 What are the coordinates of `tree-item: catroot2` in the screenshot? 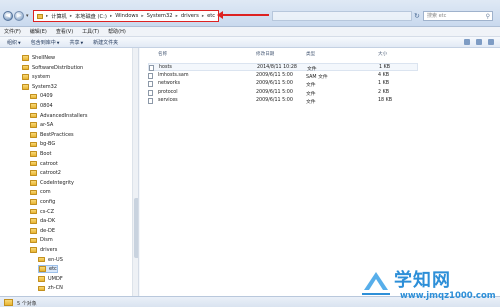 It's located at (45, 173).